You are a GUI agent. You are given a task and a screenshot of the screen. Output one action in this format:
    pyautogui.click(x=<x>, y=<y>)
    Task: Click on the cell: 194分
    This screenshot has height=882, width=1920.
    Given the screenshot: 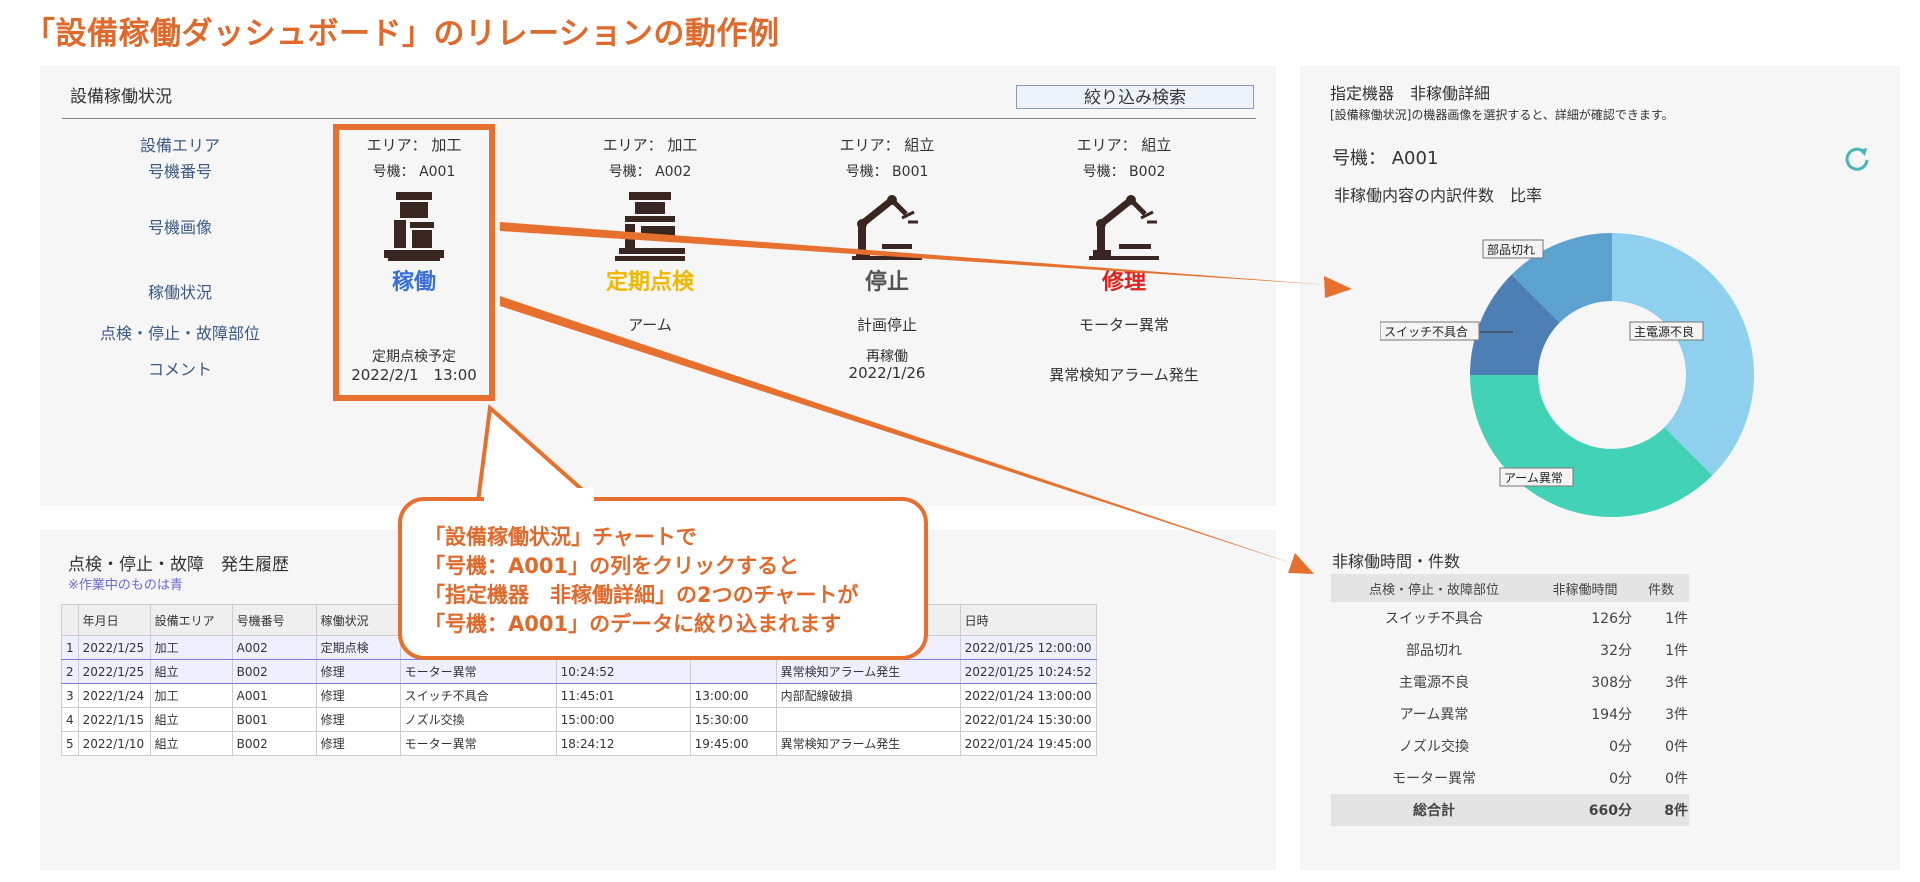 What is the action you would take?
    pyautogui.click(x=1611, y=715)
    